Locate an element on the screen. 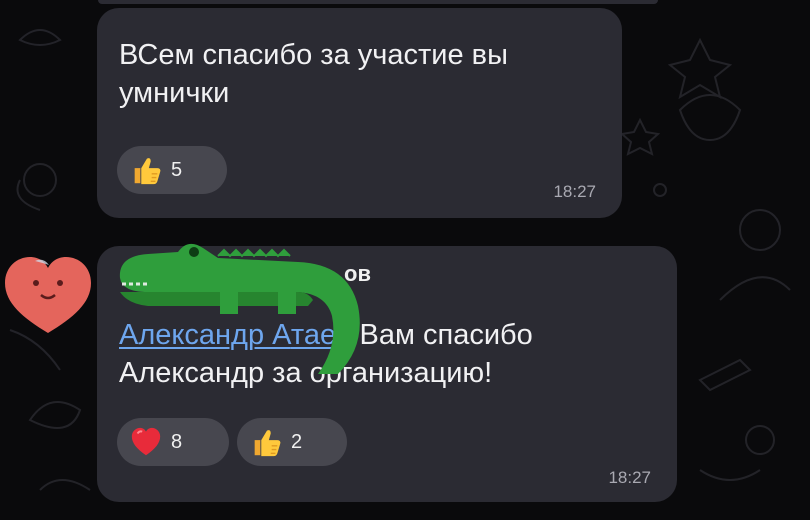  reaction-heart: 8 is located at coordinates (173, 442).